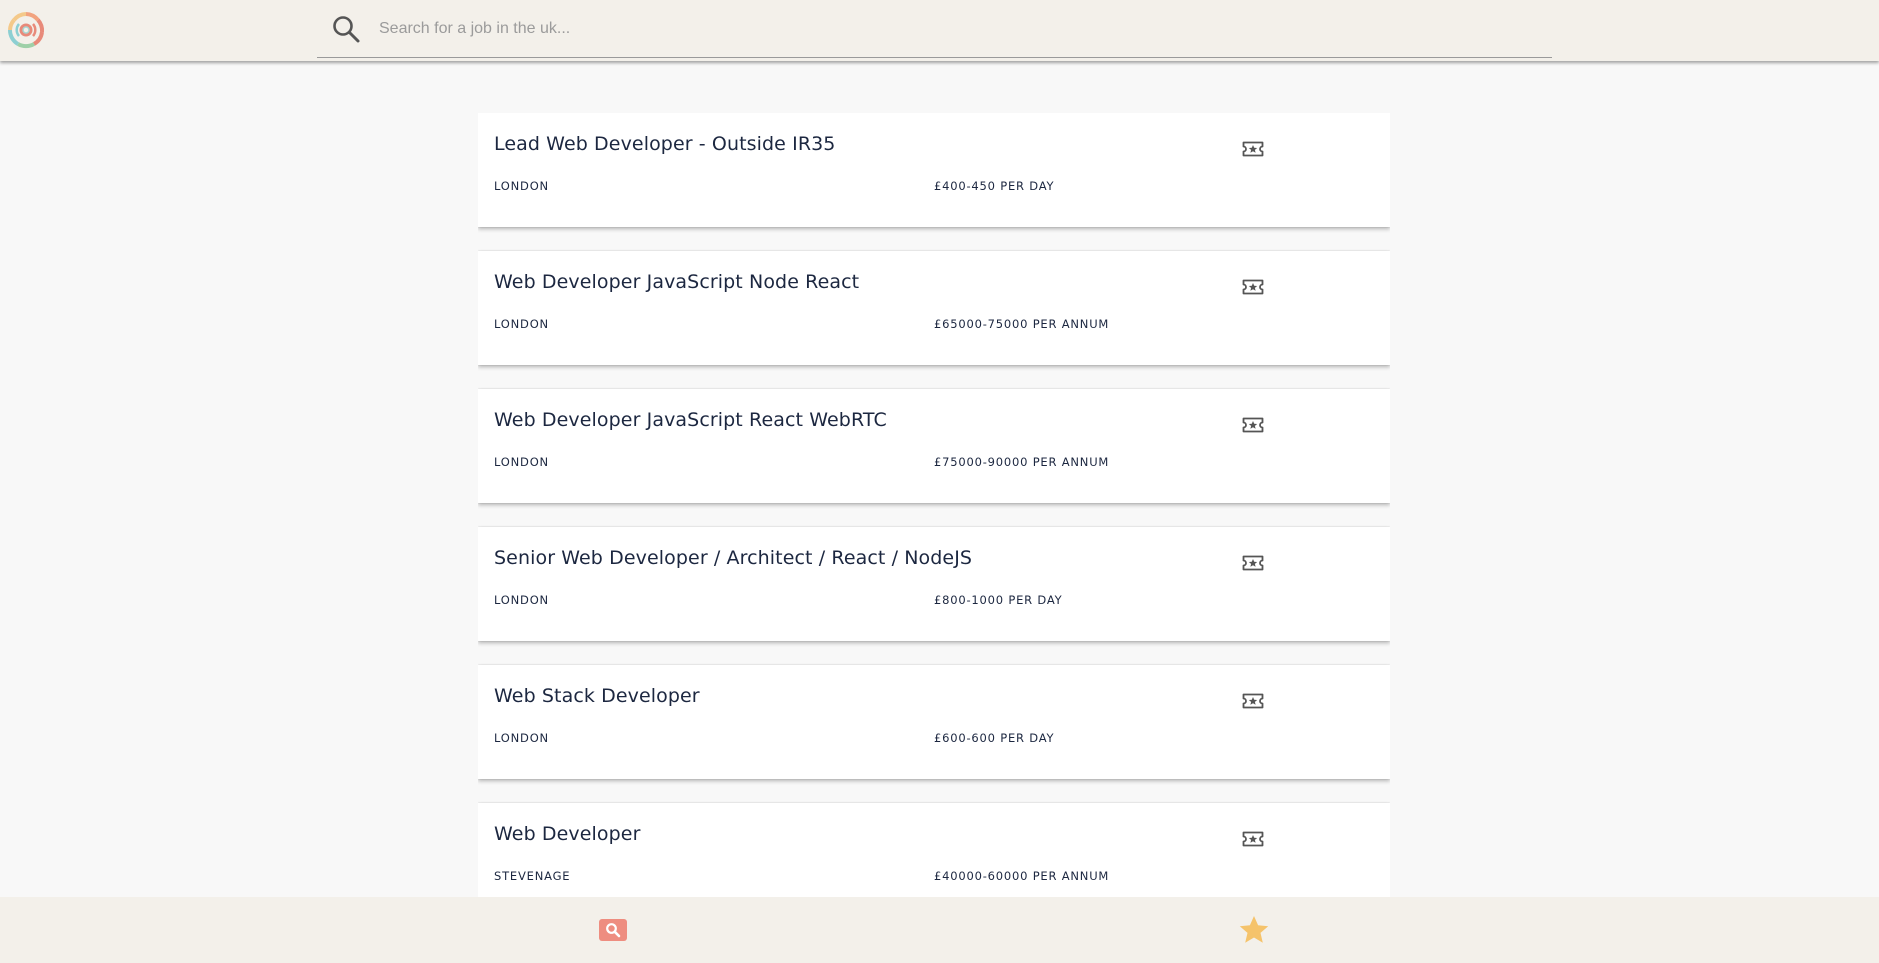 The image size is (1879, 963). Describe the element at coordinates (26, 30) in the screenshot. I see `logo-icon` at that location.